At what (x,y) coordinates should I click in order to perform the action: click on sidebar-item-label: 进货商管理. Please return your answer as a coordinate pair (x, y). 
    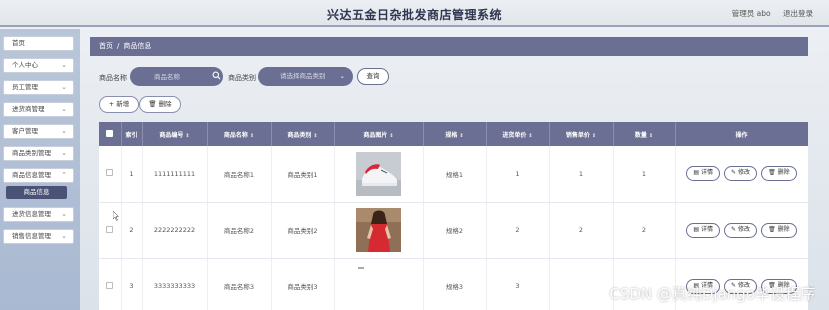
    Looking at the image, I should click on (28, 109).